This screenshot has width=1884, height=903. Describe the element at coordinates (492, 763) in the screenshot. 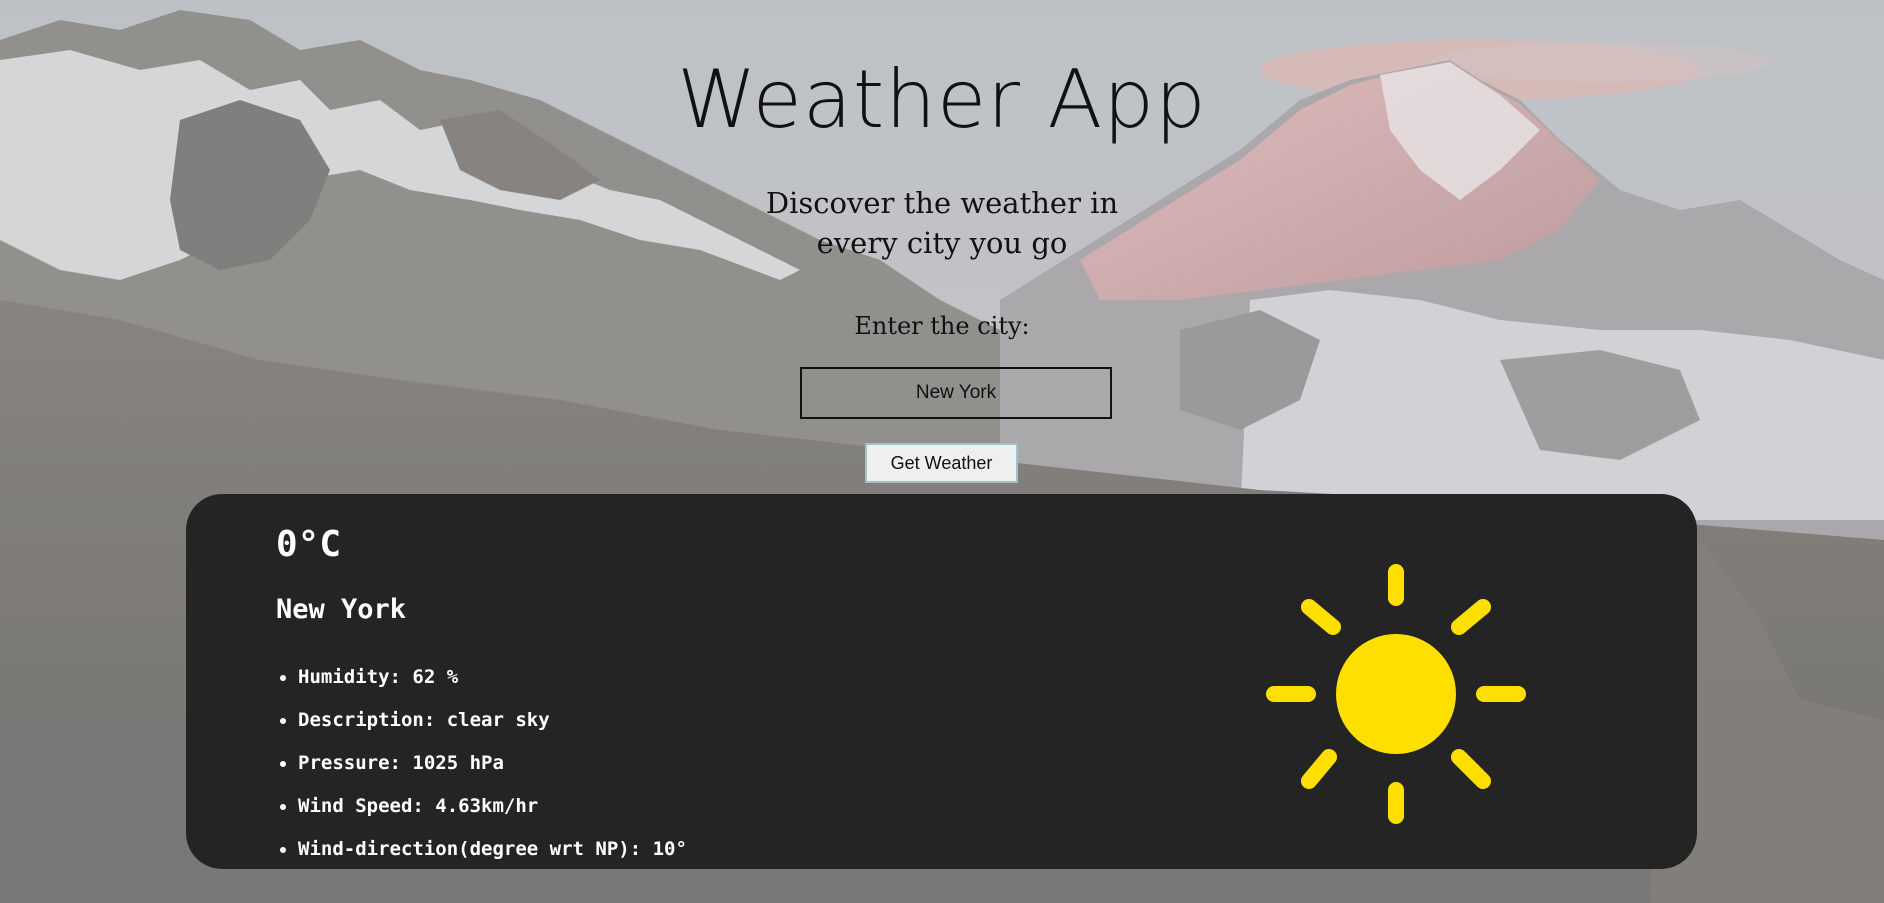

I see `detail-pressure: Pressure: 1025 hPa` at that location.